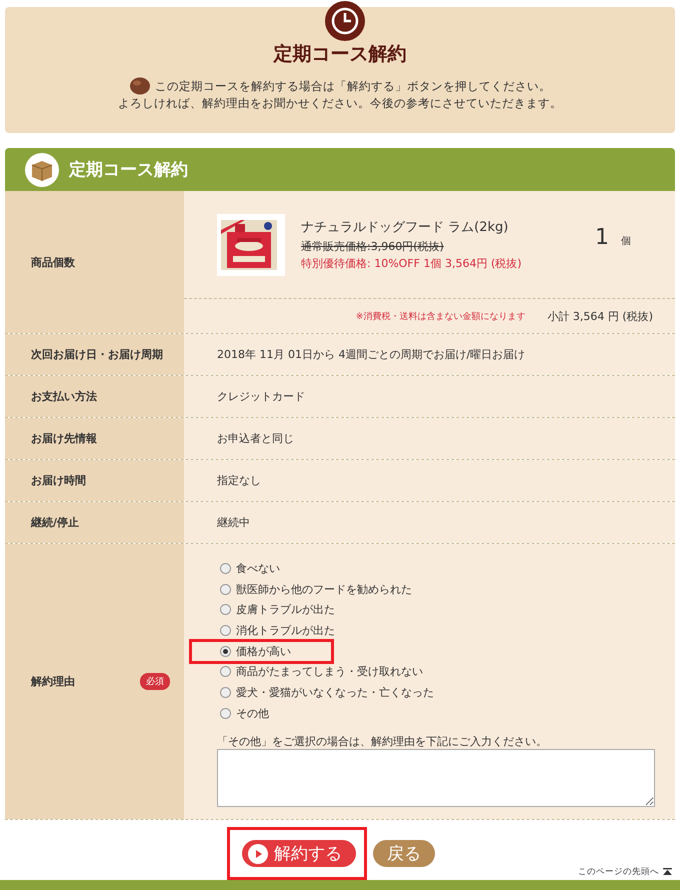 The image size is (680, 890). I want to click on option-label: 皮膚トラブルが出た, so click(285, 610).